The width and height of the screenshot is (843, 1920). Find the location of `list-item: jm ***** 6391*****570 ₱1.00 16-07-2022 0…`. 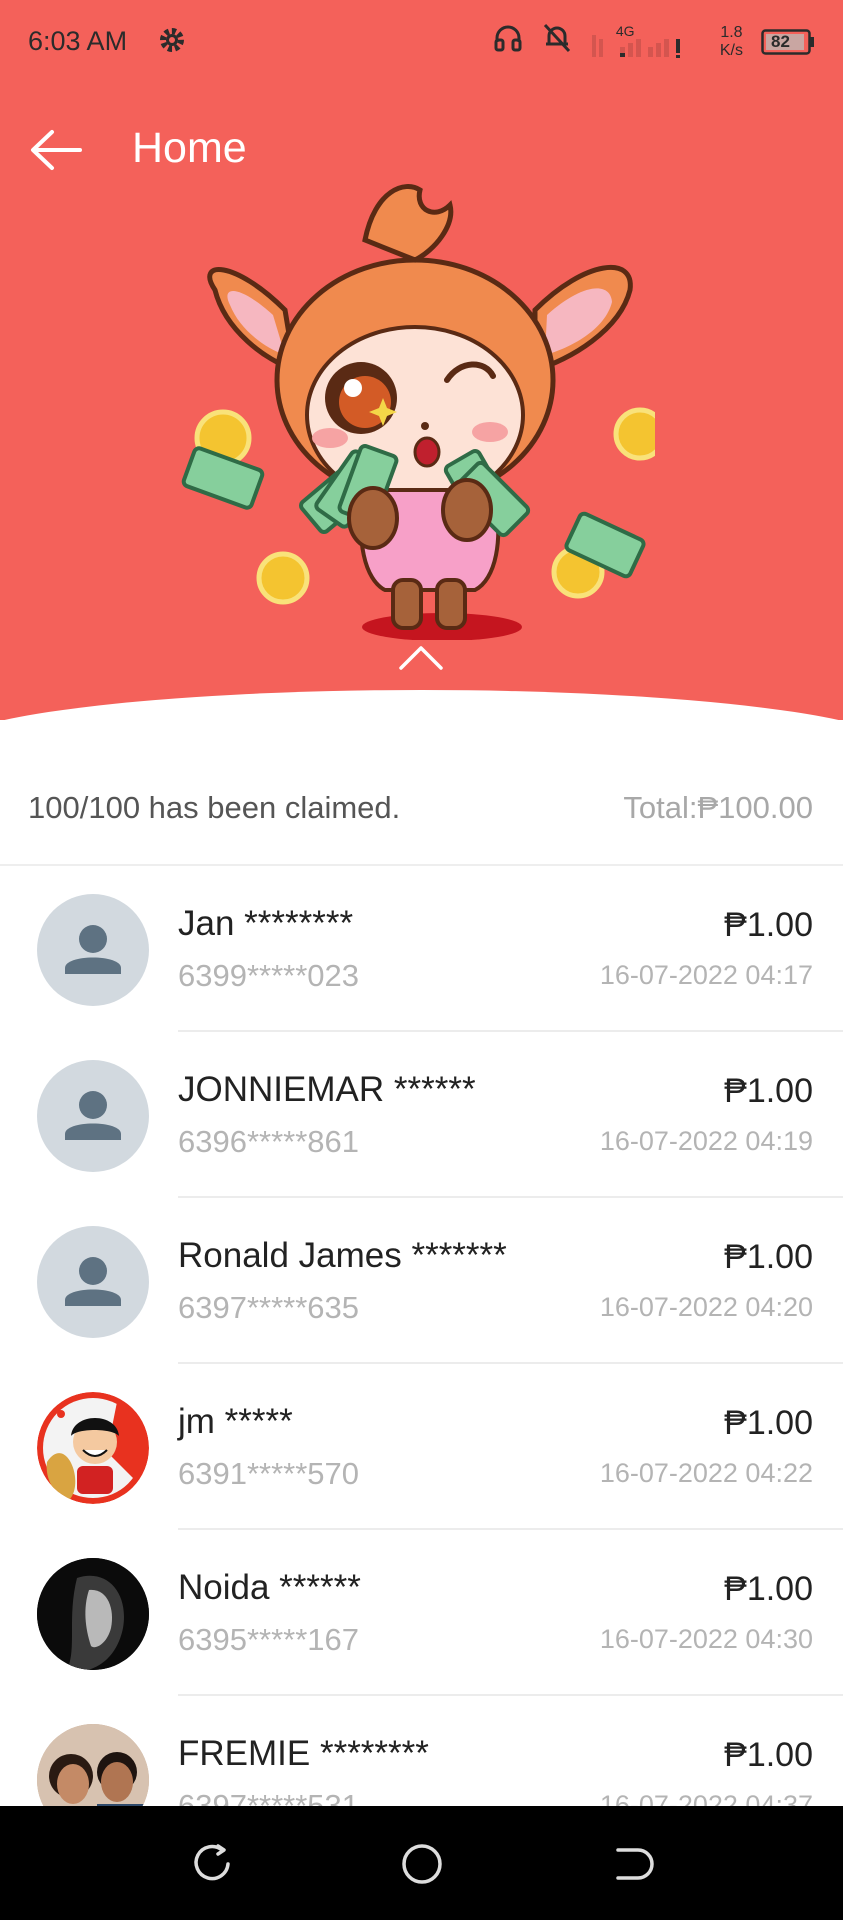

list-item: jm ***** 6391*****570 ₱1.00 16-07-2022 0… is located at coordinates (421, 1447).